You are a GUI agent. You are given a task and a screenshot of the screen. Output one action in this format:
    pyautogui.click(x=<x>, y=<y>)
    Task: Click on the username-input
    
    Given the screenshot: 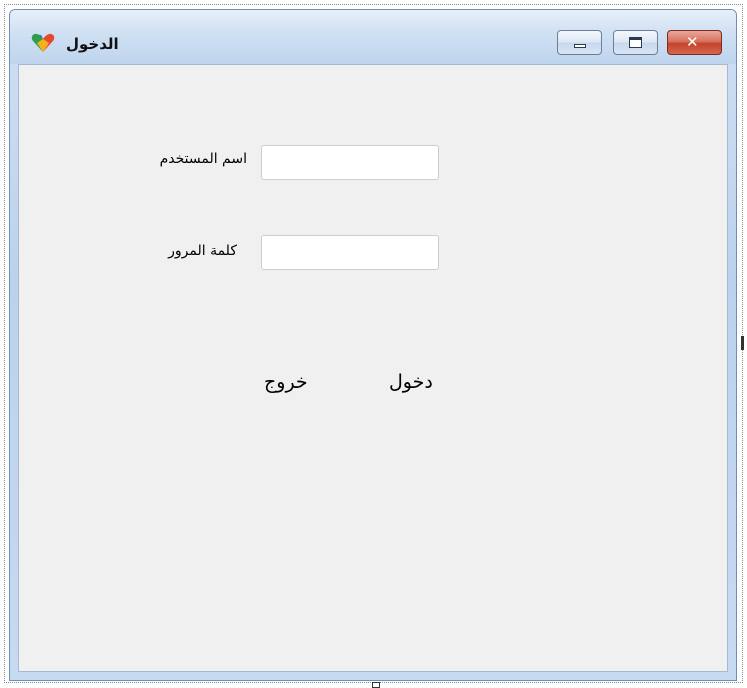 What is the action you would take?
    pyautogui.click(x=350, y=162)
    